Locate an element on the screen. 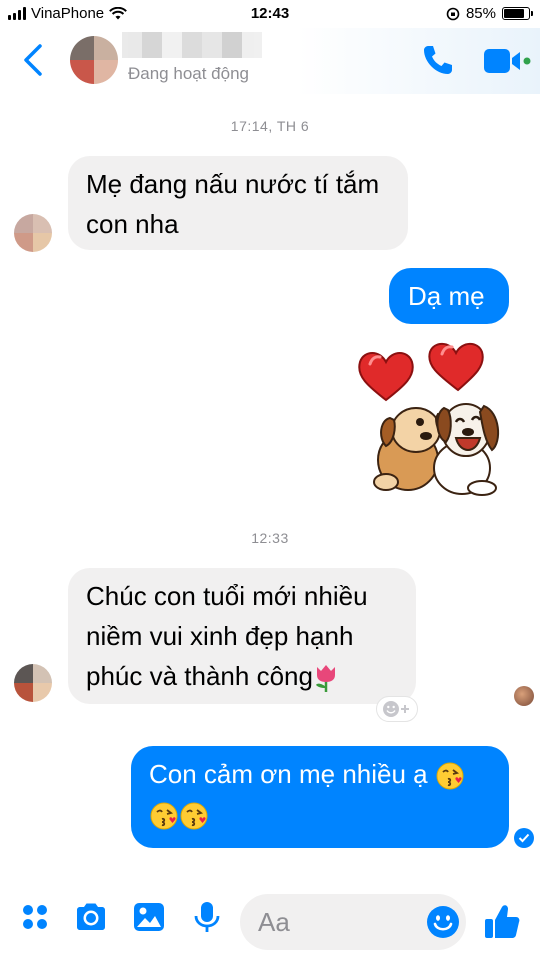 The width and height of the screenshot is (540, 960). message-text-line: con nha is located at coordinates (132, 224).